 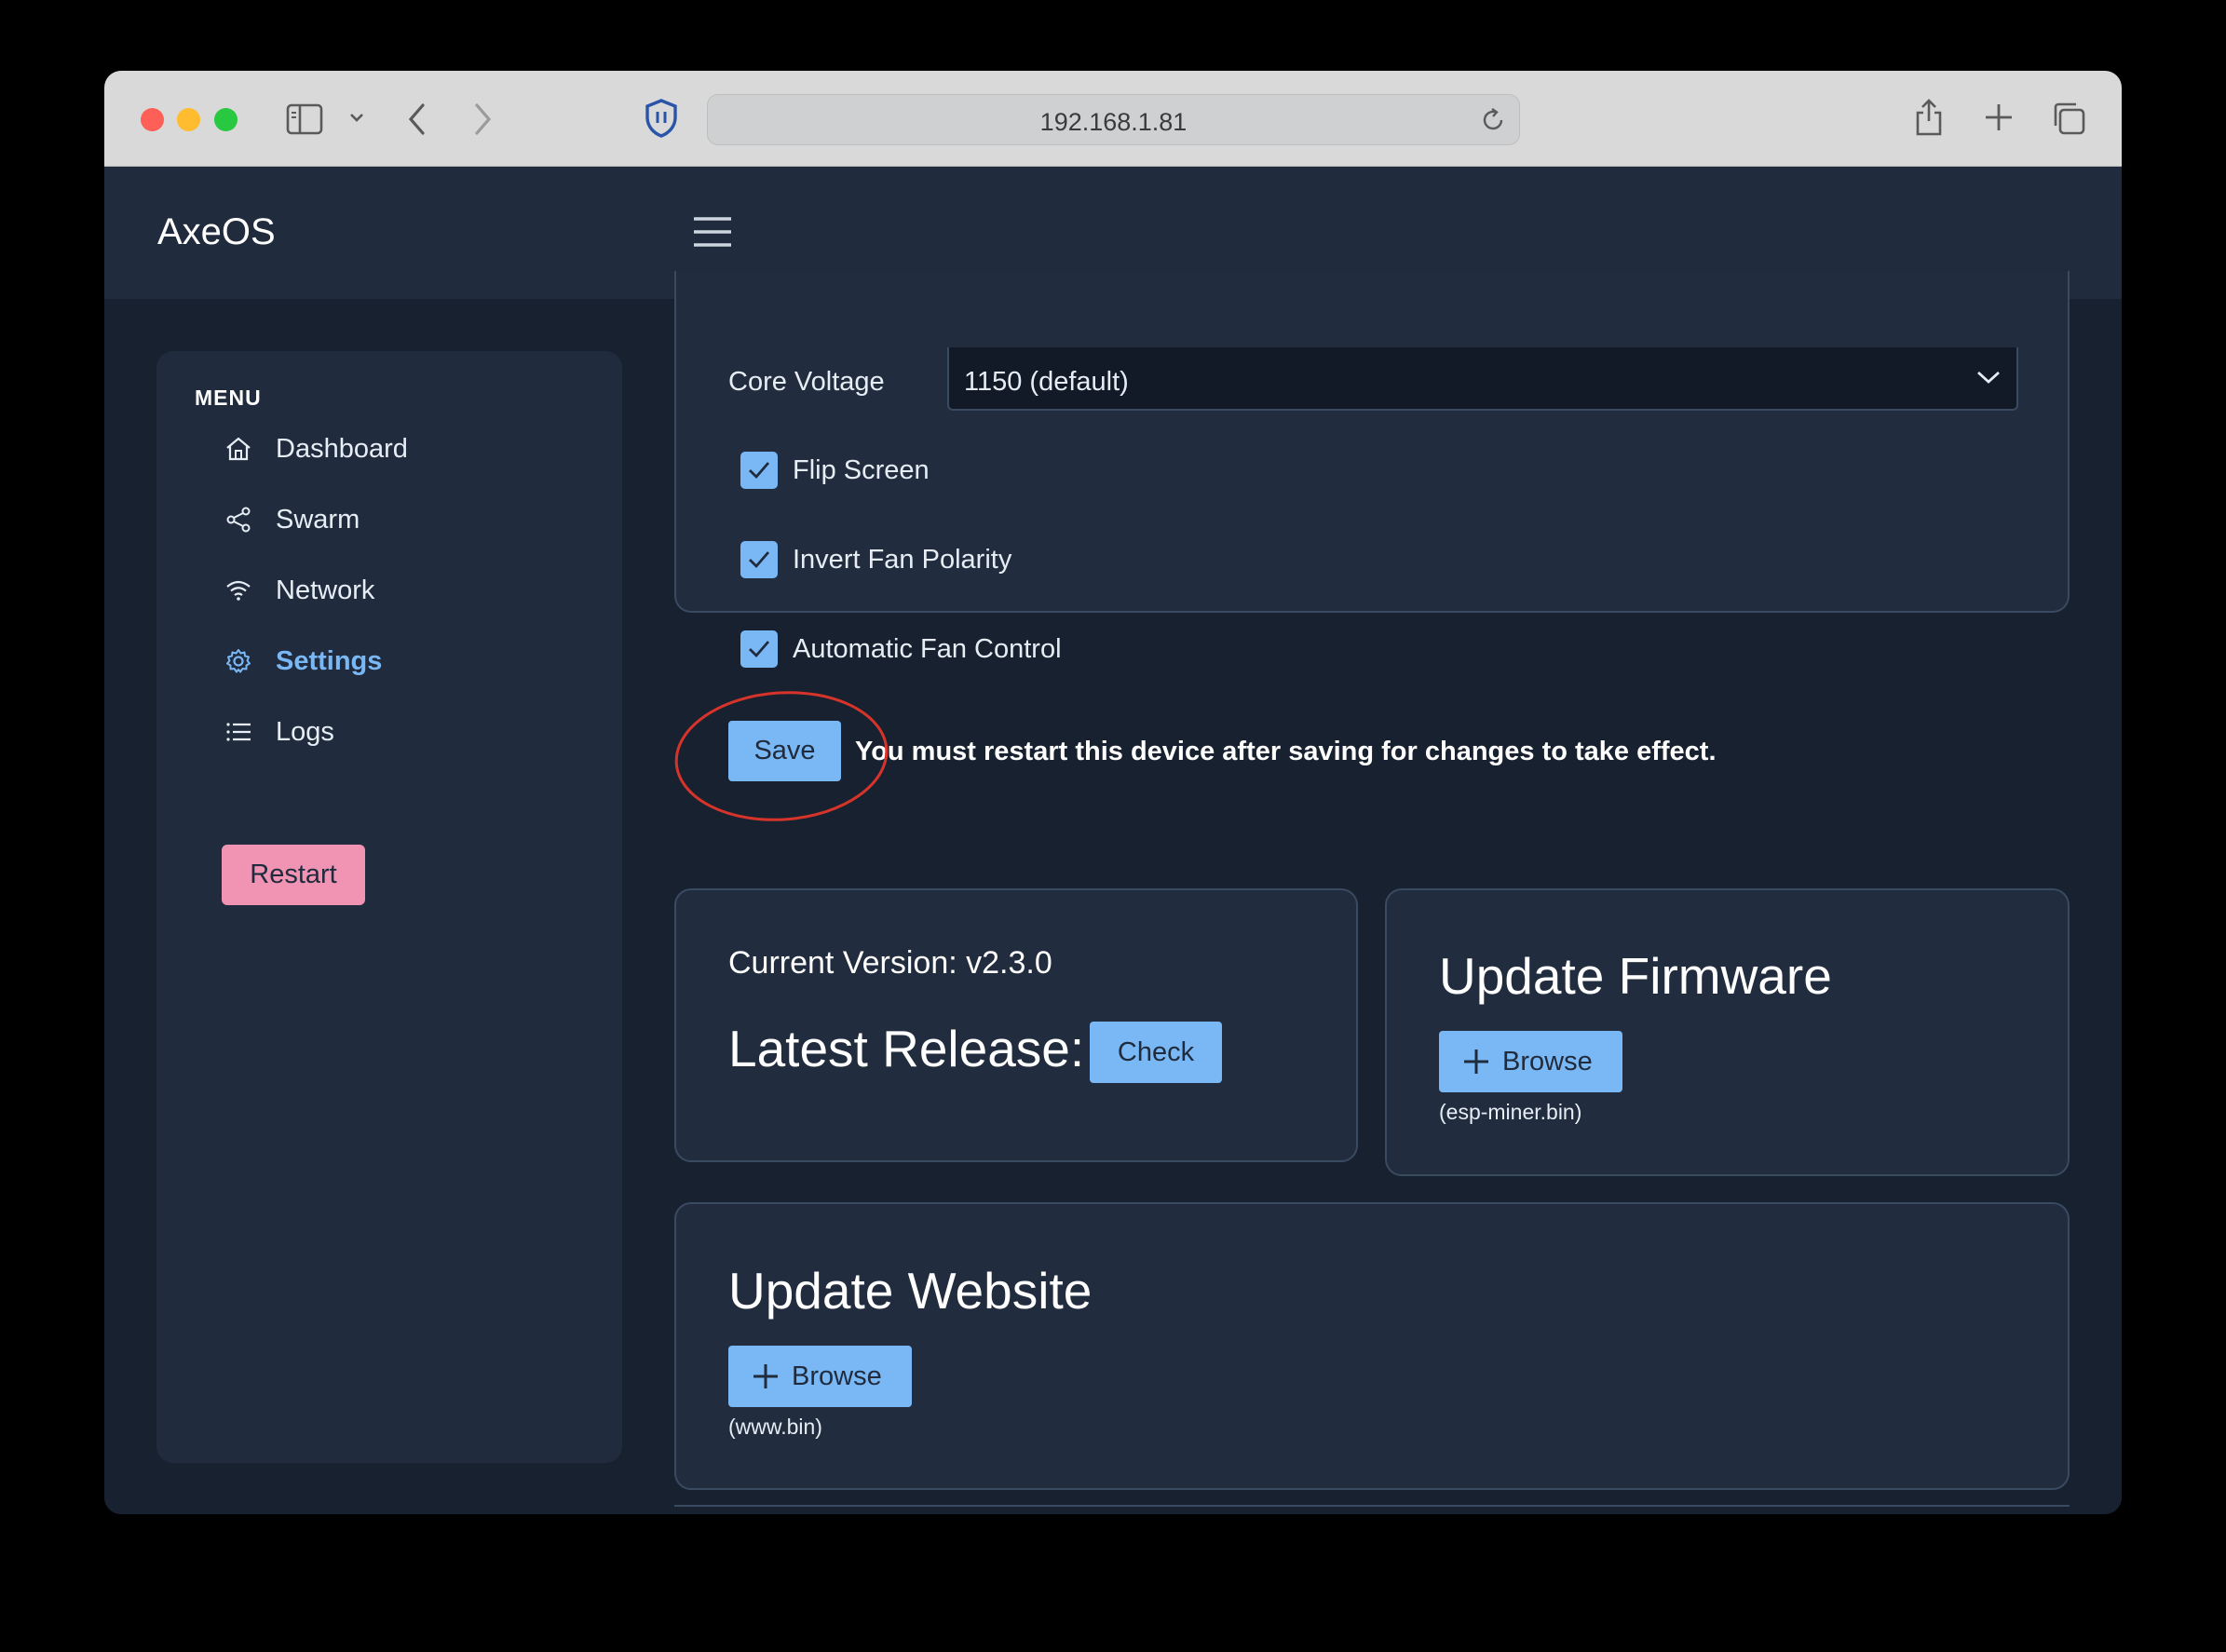 What do you see at coordinates (1999, 117) in the screenshot?
I see `new-tab-icon` at bounding box center [1999, 117].